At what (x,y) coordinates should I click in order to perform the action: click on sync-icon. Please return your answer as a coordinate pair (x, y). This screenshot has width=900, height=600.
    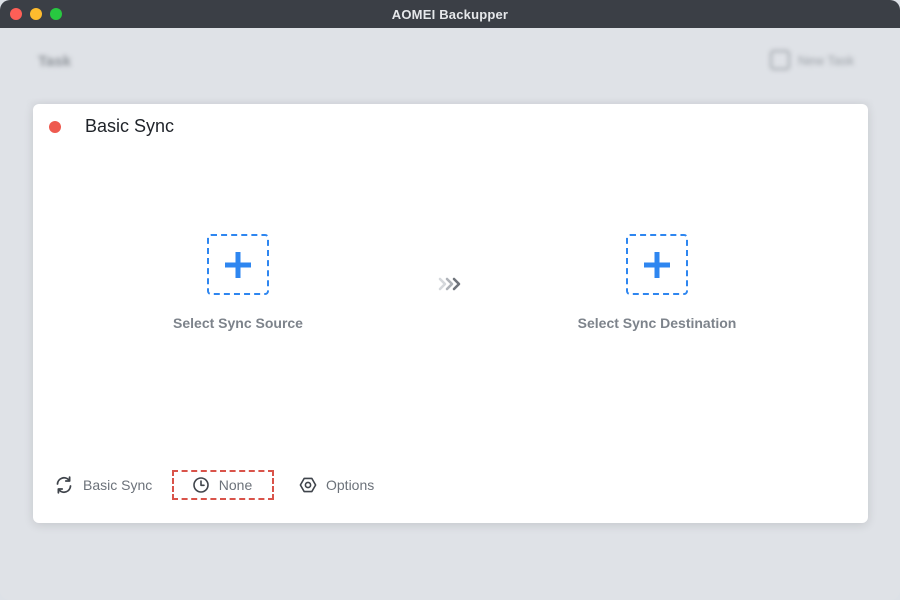
    Looking at the image, I should click on (64, 485).